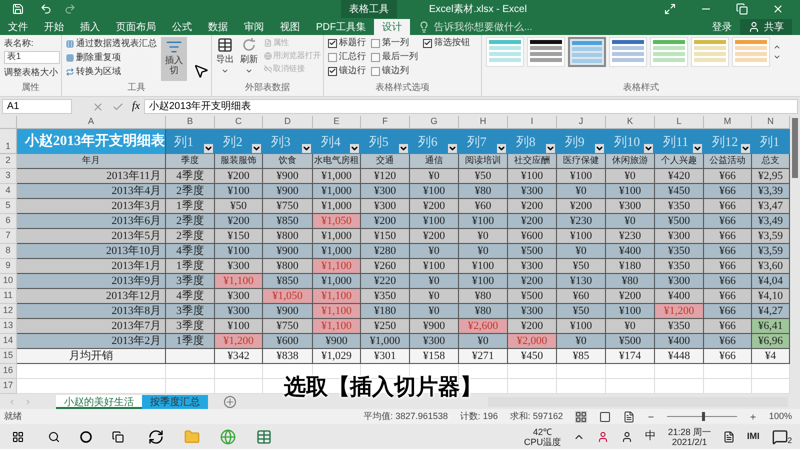  Describe the element at coordinates (86, 436) in the screenshot. I see `cortana-icon` at that location.